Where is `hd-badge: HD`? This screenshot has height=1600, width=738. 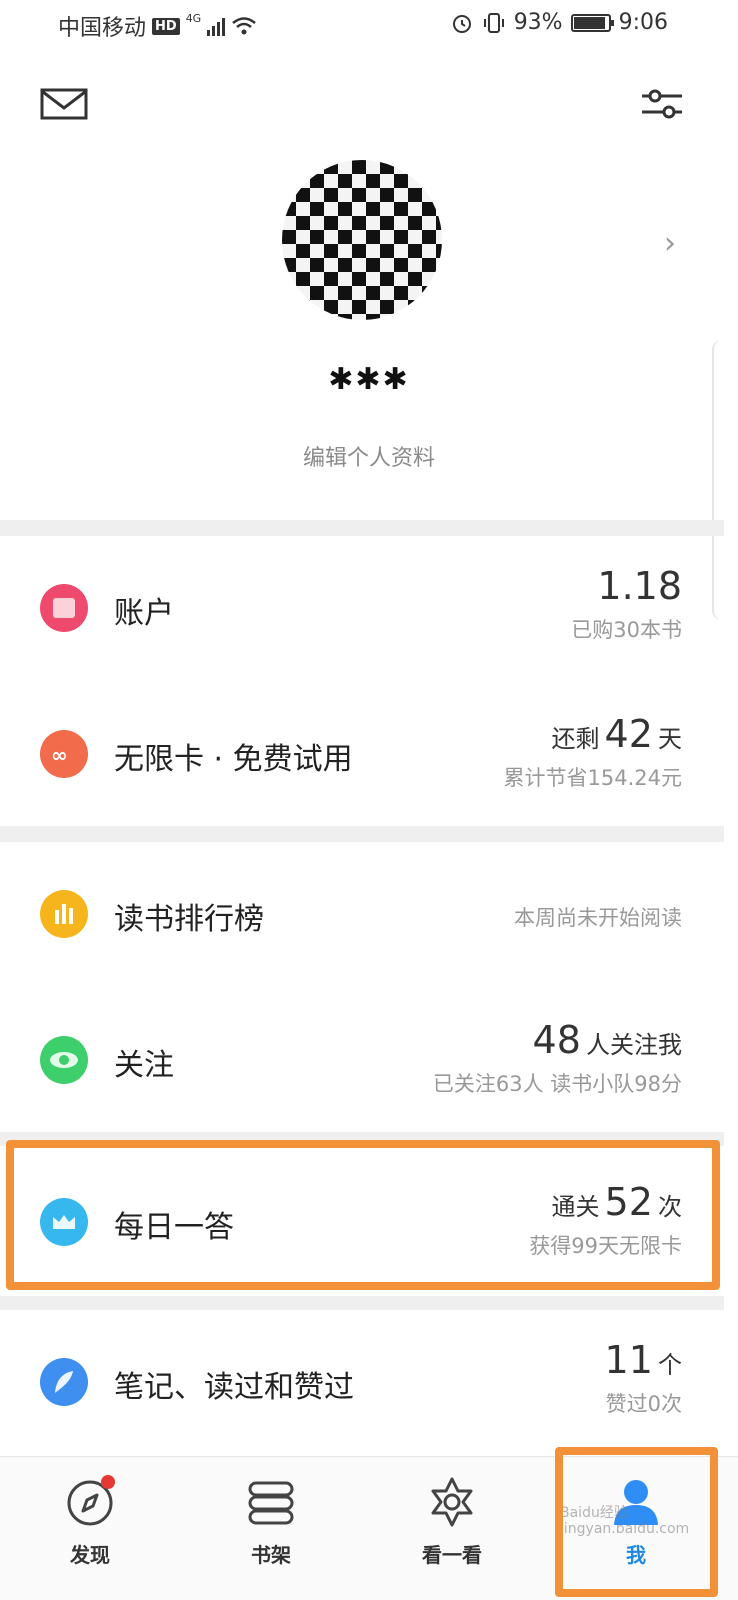
hd-badge: HD is located at coordinates (166, 26).